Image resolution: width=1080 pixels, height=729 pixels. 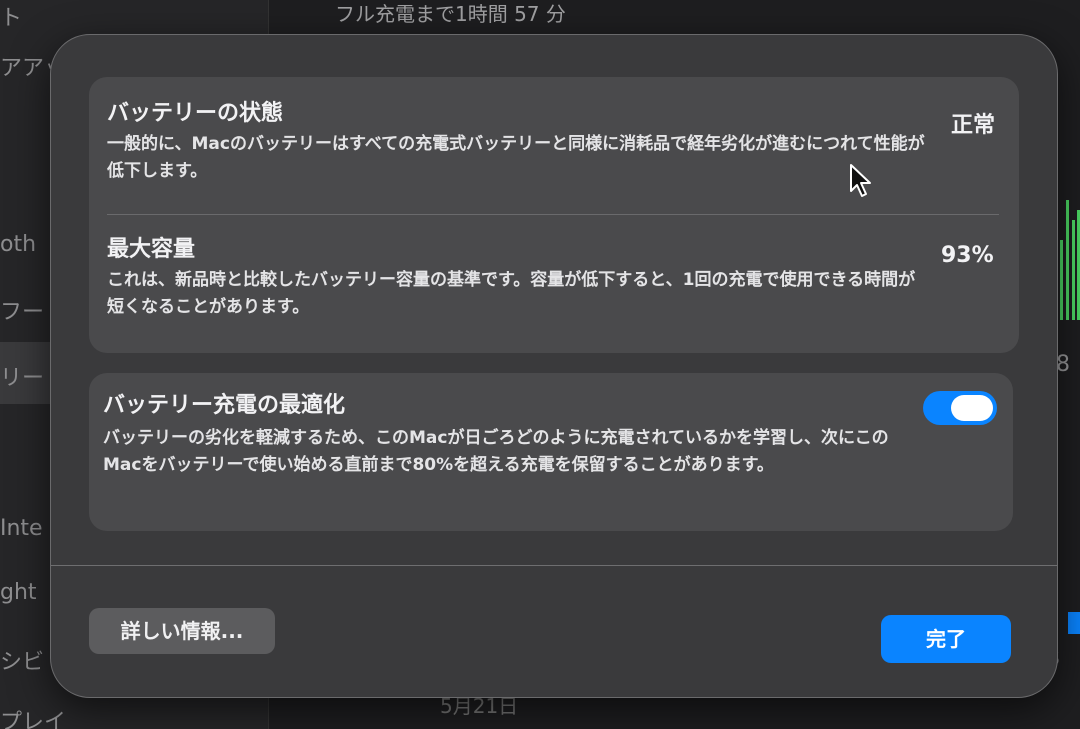 I want to click on footer-divider, so click(x=554, y=565).